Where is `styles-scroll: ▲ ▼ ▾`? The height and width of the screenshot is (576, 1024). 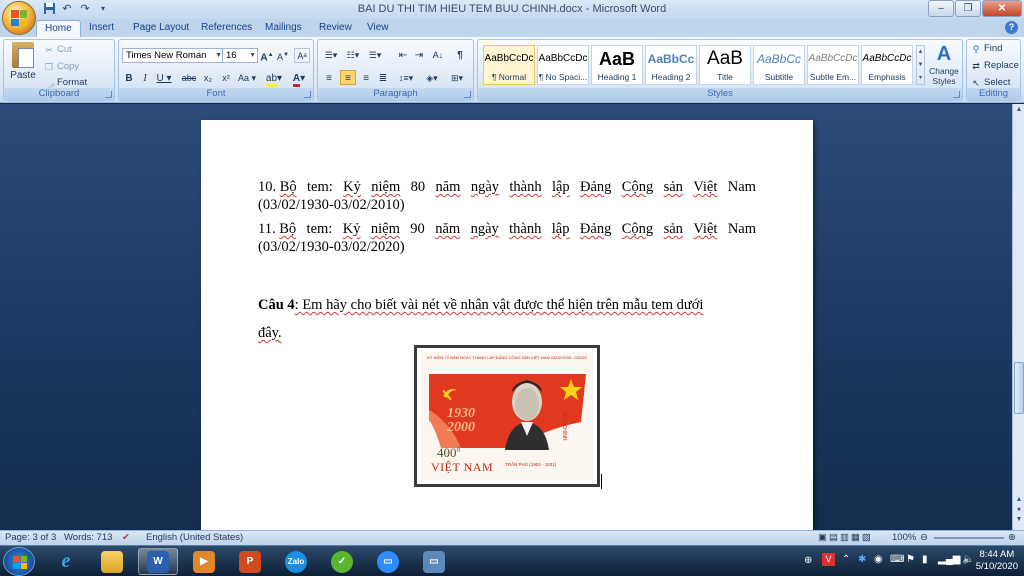
styles-scroll: ▲ ▼ ▾ is located at coordinates (920, 65).